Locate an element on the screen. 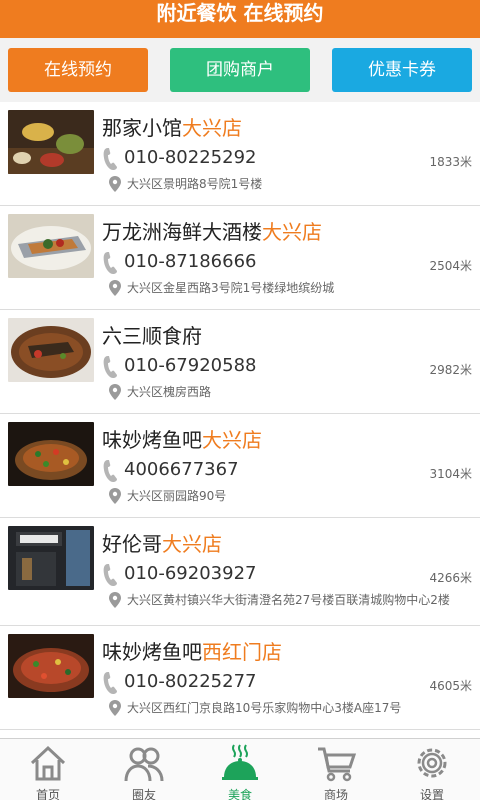  nav-friends: 圈友 is located at coordinates (144, 769).